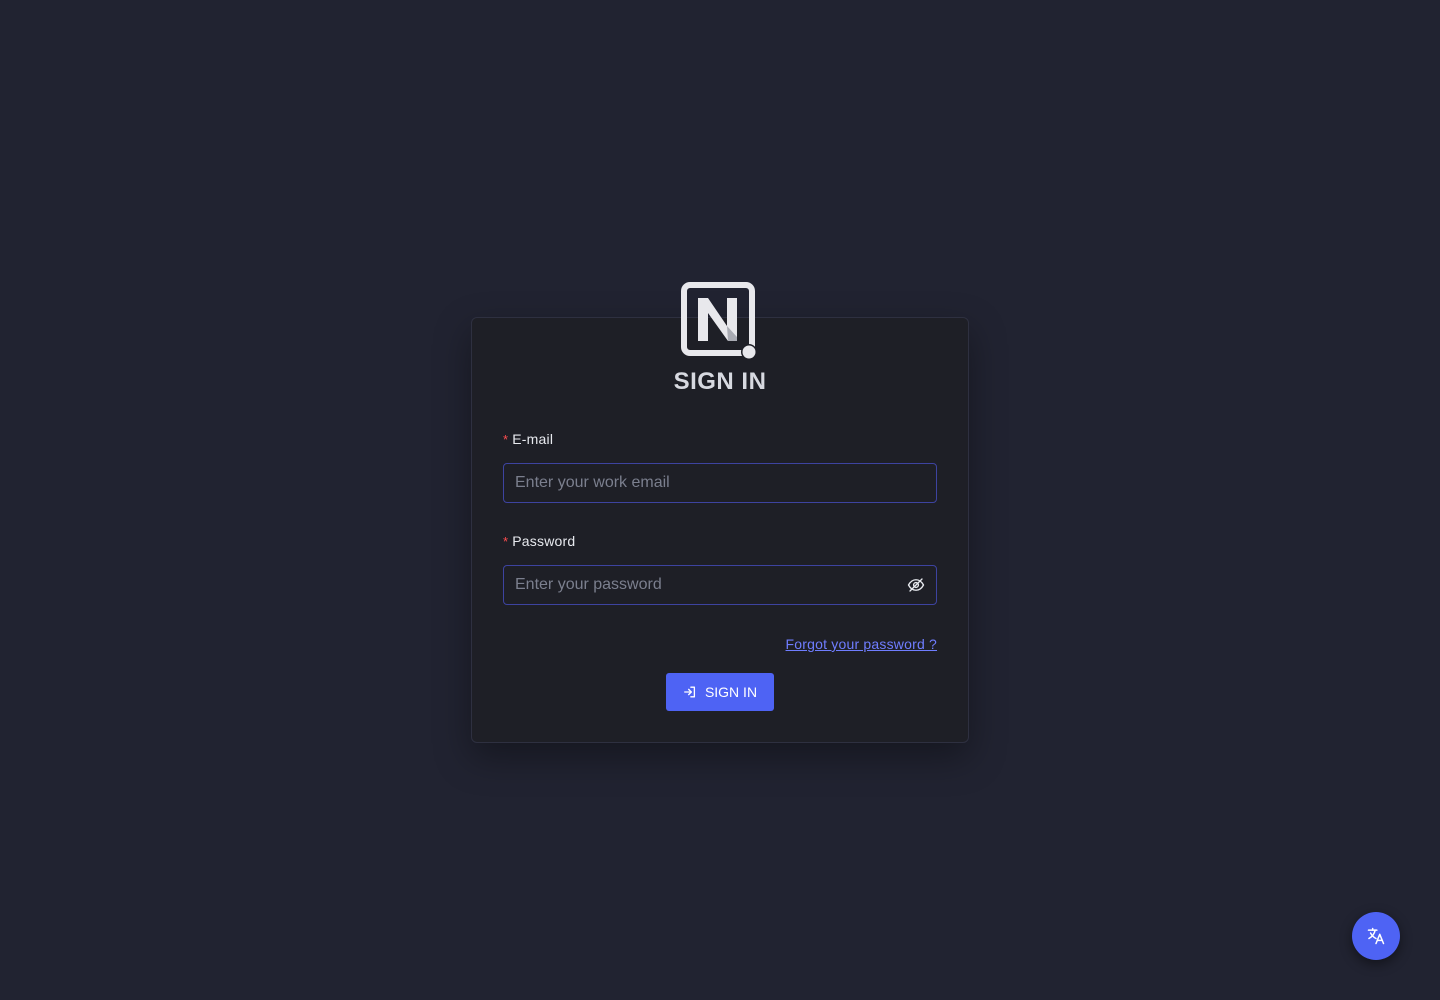 The width and height of the screenshot is (1440, 1000). What do you see at coordinates (533, 439) in the screenshot?
I see `email-label-text: E-mail` at bounding box center [533, 439].